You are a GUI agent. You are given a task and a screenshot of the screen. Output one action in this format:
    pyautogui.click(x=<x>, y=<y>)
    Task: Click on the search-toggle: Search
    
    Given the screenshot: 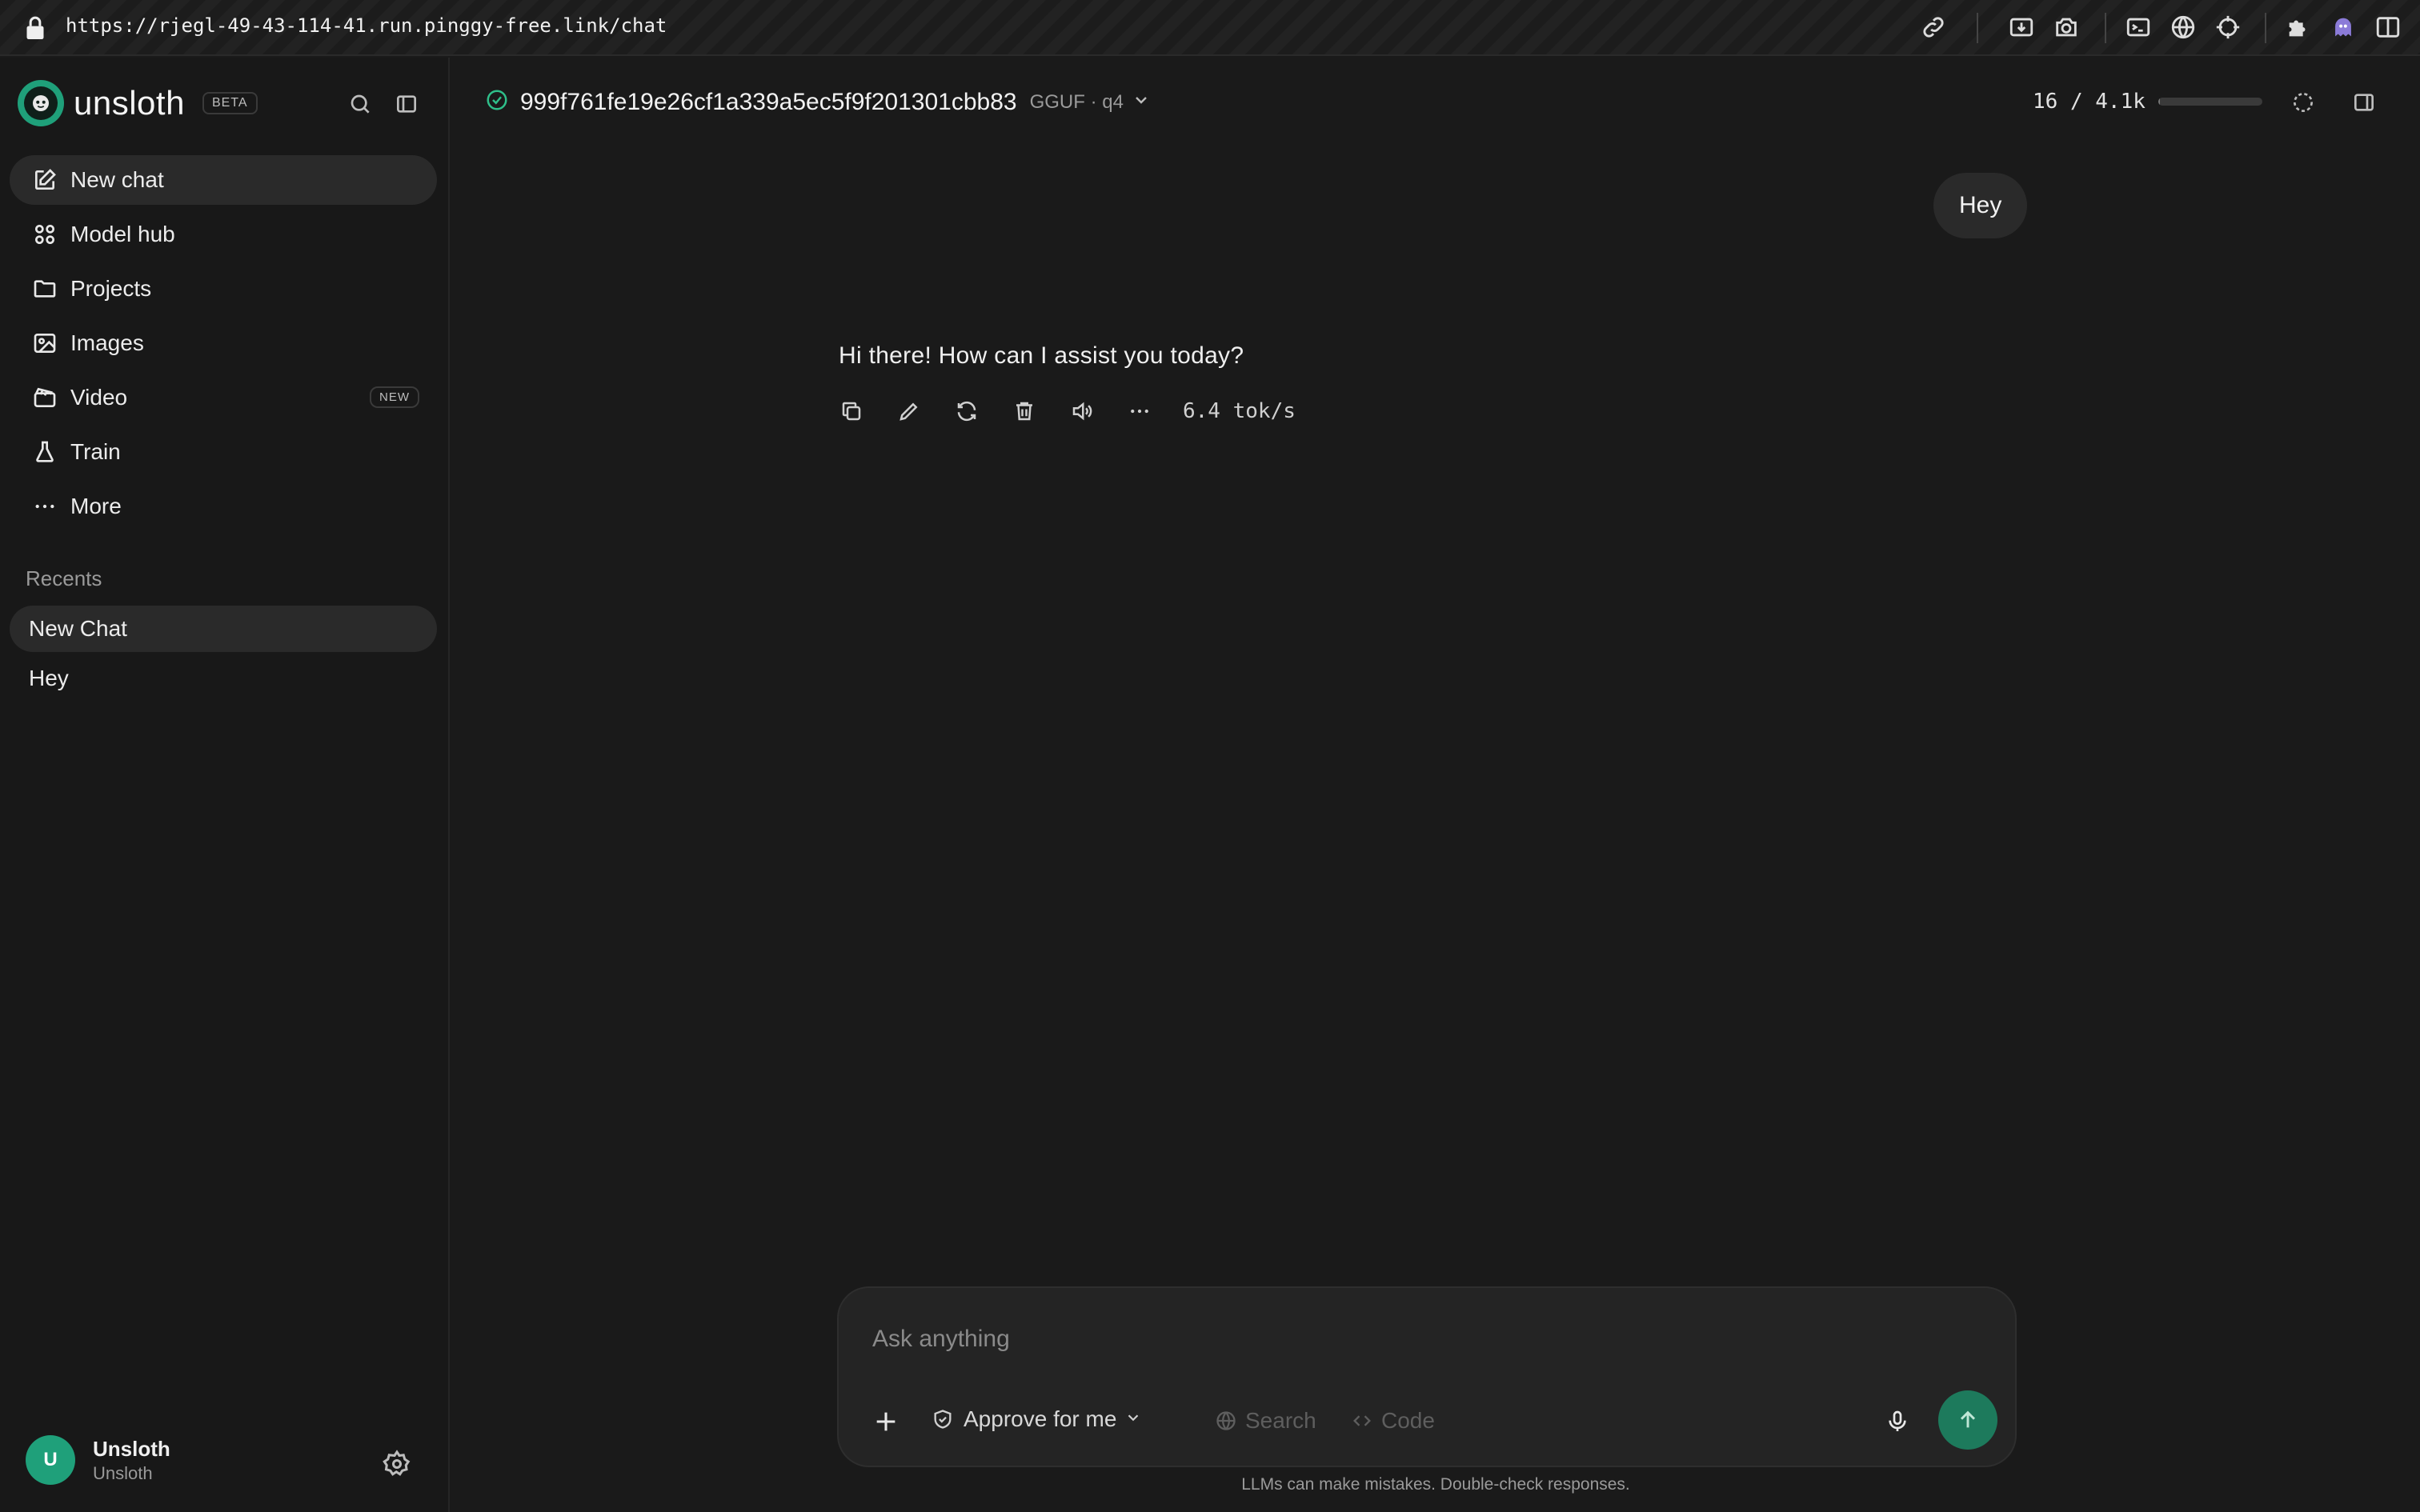 What is the action you would take?
    pyautogui.click(x=1265, y=1421)
    